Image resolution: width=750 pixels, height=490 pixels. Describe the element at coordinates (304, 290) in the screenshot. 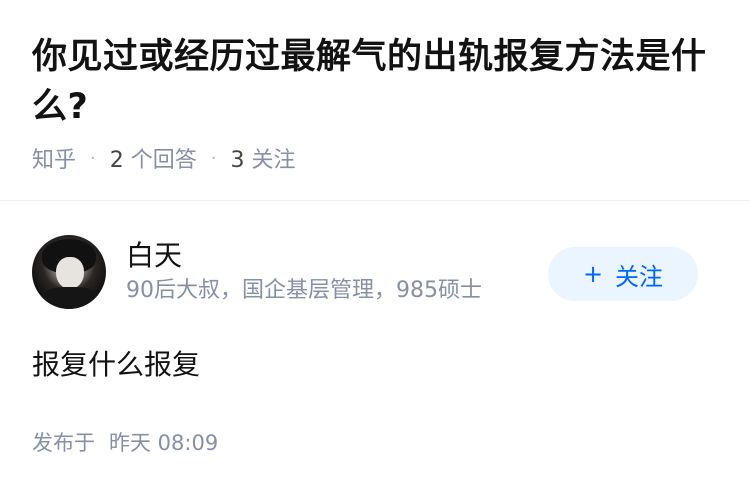

I see `author-description: 90后大叔，国企基层管理，985硕士` at that location.